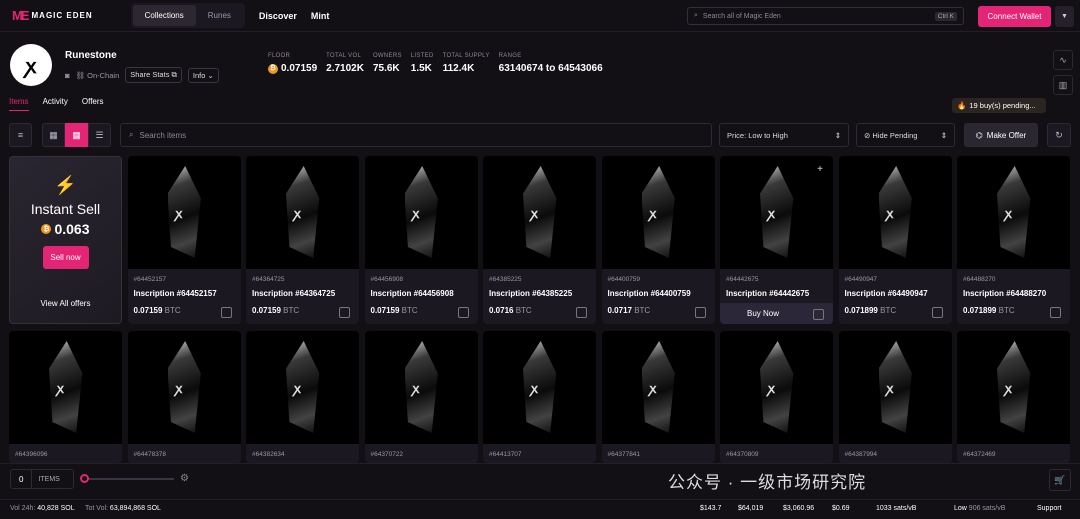  Describe the element at coordinates (540, 478) in the screenshot. I see `bottom-bar: 0 ITEMS ⚙ 公众号 · 一级市场研究院 🛒` at that location.